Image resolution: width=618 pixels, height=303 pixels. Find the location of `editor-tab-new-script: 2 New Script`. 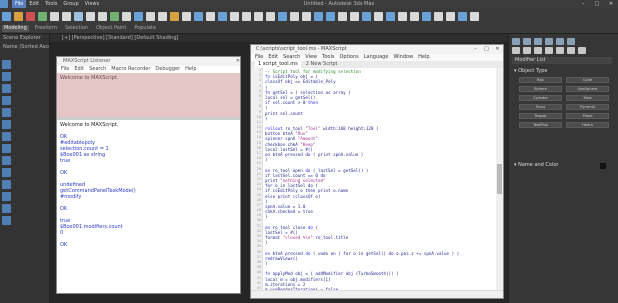

editor-tab-new-script: 2 New Script is located at coordinates (322, 64).